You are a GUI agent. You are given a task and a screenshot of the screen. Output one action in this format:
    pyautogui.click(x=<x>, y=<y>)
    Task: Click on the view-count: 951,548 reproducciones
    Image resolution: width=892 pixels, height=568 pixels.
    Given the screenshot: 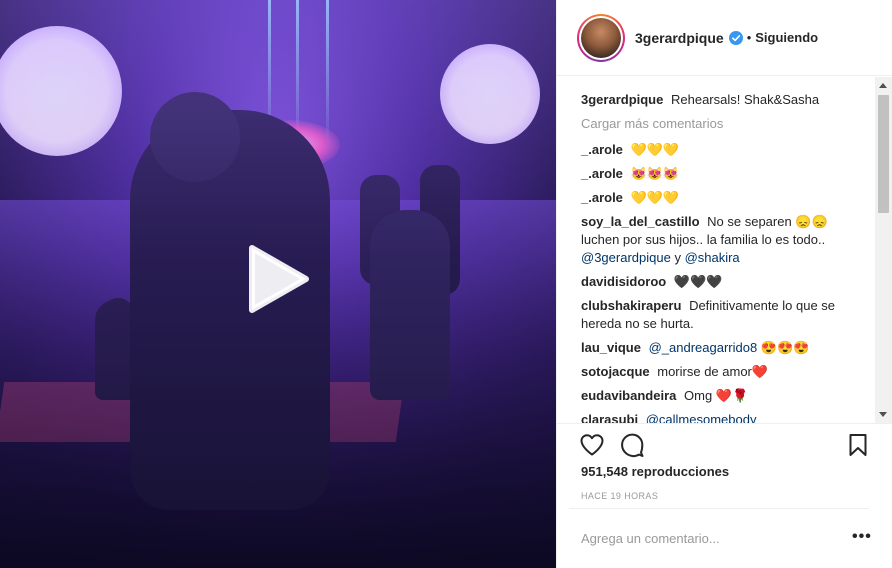 What is the action you would take?
    pyautogui.click(x=655, y=471)
    